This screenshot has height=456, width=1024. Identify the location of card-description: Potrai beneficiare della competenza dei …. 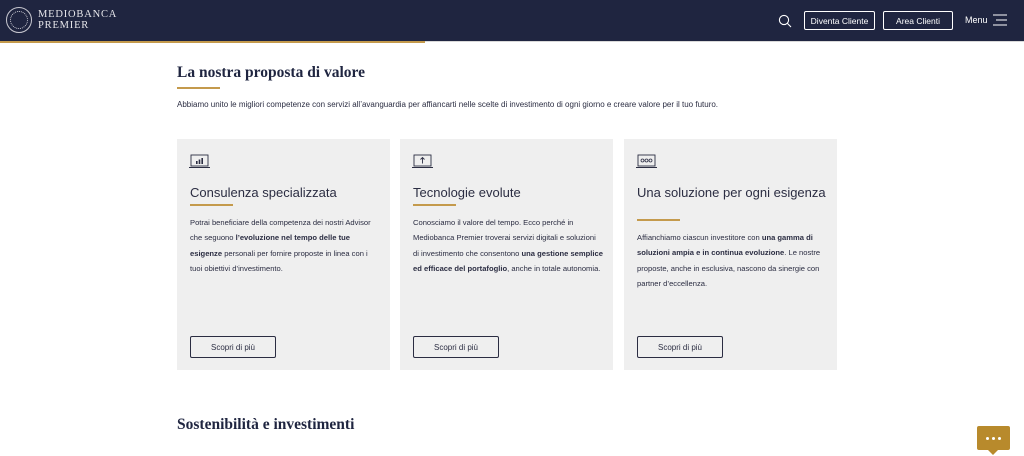
(280, 245).